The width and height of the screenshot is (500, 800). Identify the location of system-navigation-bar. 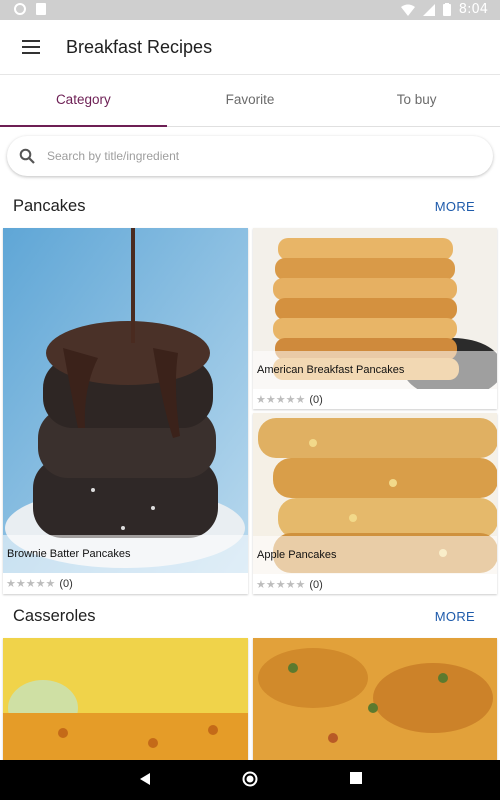
(250, 780).